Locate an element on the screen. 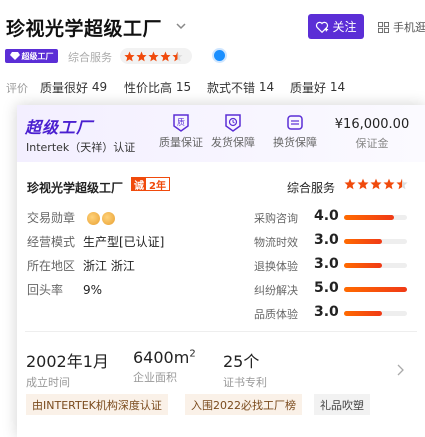 Image resolution: width=425 pixels, height=437 pixels. guarantee-label: 质量保证 is located at coordinates (181, 142).